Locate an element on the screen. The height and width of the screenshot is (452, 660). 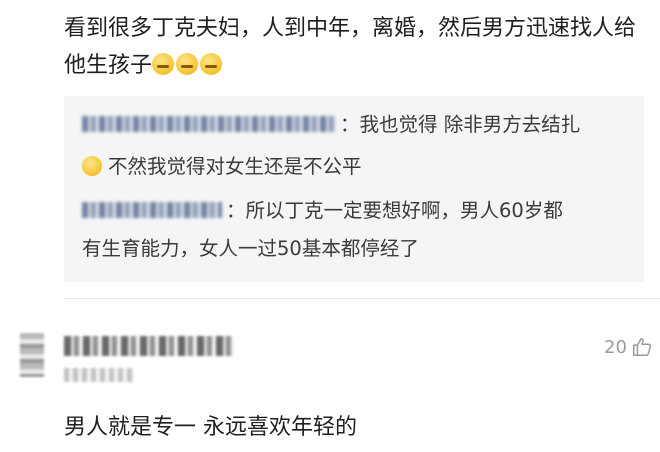
quote-reply-1-cont: 不然我觉得对女生还是不公平 is located at coordinates (222, 167).